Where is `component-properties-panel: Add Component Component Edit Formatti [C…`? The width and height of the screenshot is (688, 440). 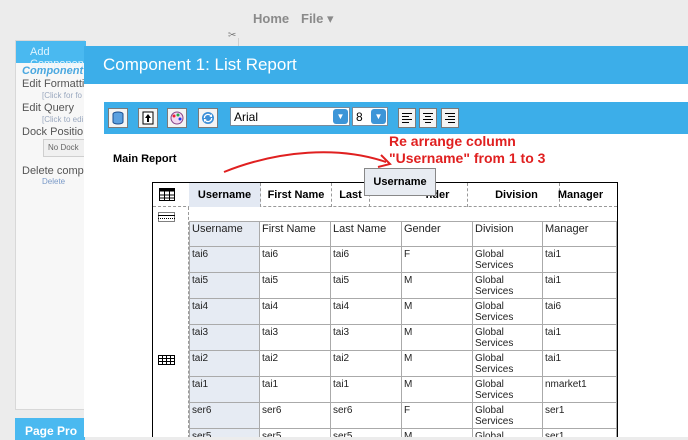
component-properties-panel: Add Component Component Edit Formatti [C… is located at coordinates (56, 225).